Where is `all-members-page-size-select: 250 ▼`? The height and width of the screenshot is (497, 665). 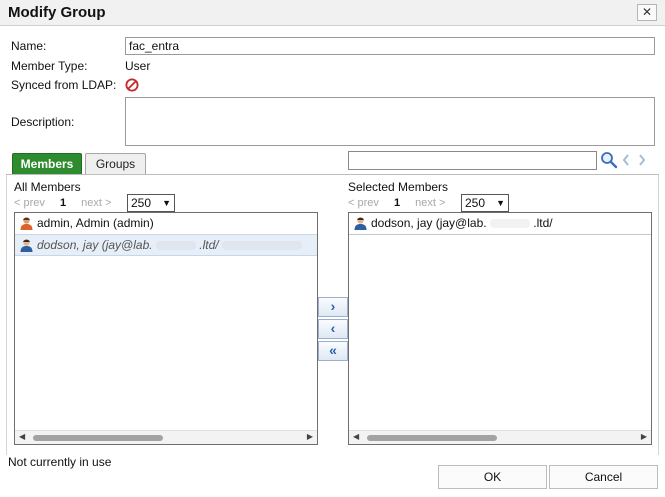
all-members-page-size-select: 250 ▼ is located at coordinates (151, 203).